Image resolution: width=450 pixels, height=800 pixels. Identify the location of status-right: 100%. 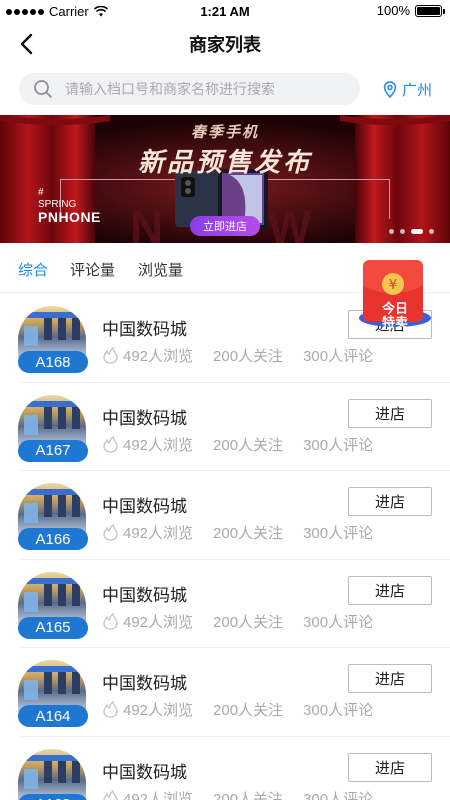
(410, 10).